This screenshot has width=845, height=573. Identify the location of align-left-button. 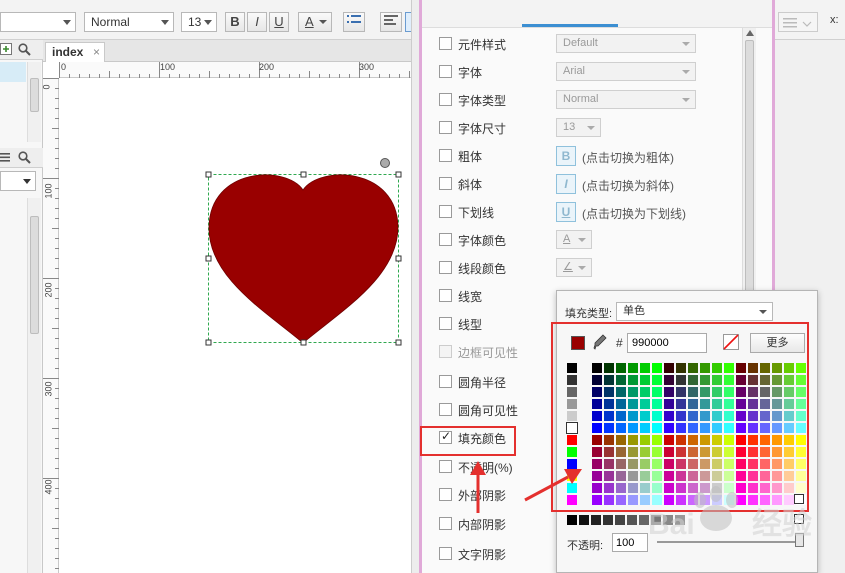
(391, 22).